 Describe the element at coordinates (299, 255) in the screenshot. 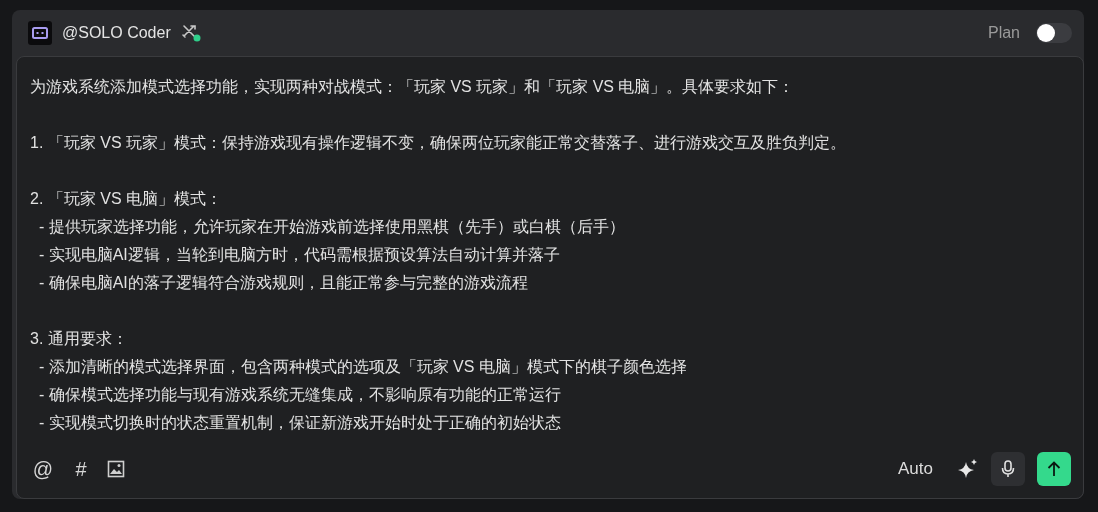

I see `prompt-text-line: - 实现电脑AI逻辑，当轮到电脑方时，代码需根据预设算法自动计算并落子` at that location.